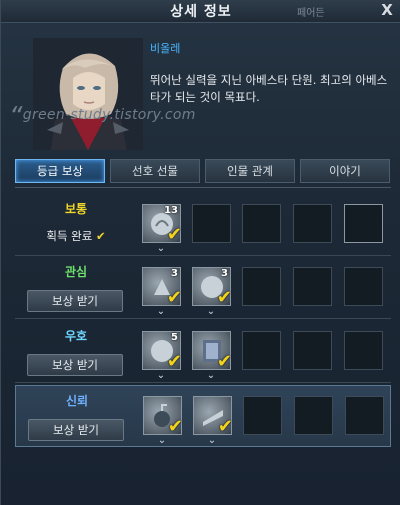 This screenshot has height=505, width=400. What do you see at coordinates (60, 171) in the screenshot?
I see `tab-grade-reward: 등급 보상` at bounding box center [60, 171].